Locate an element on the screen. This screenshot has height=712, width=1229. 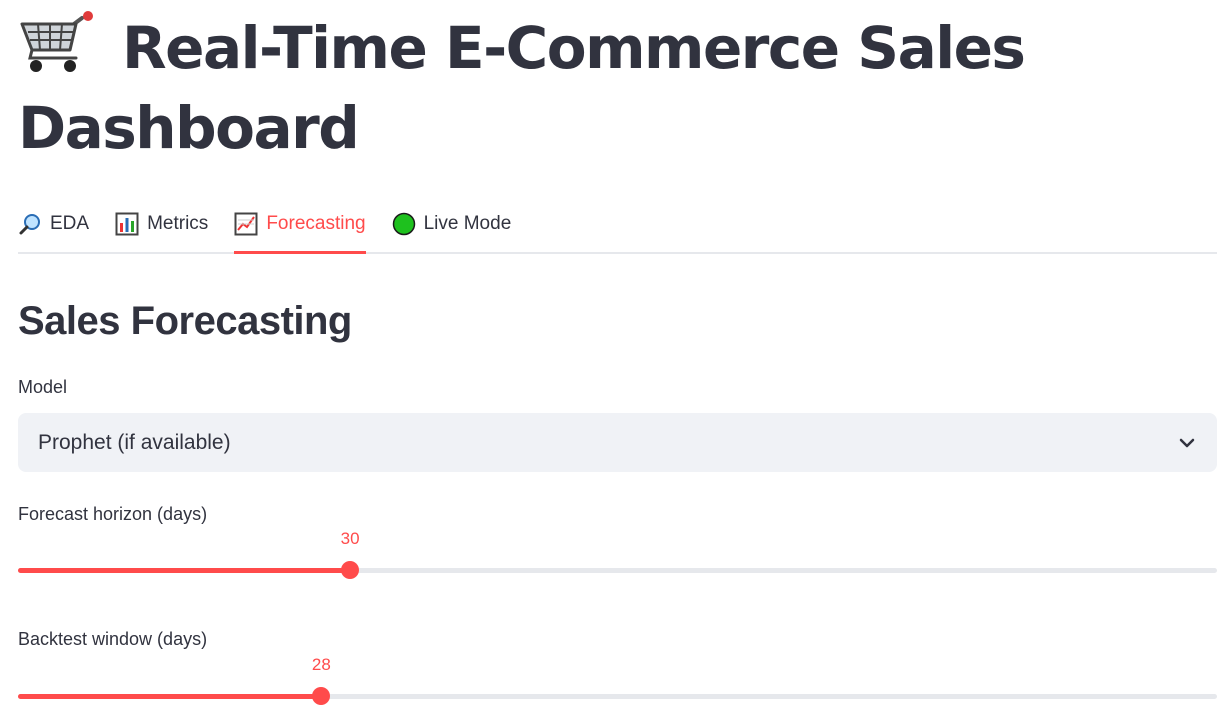
backtest-slider-fill is located at coordinates (170, 696).